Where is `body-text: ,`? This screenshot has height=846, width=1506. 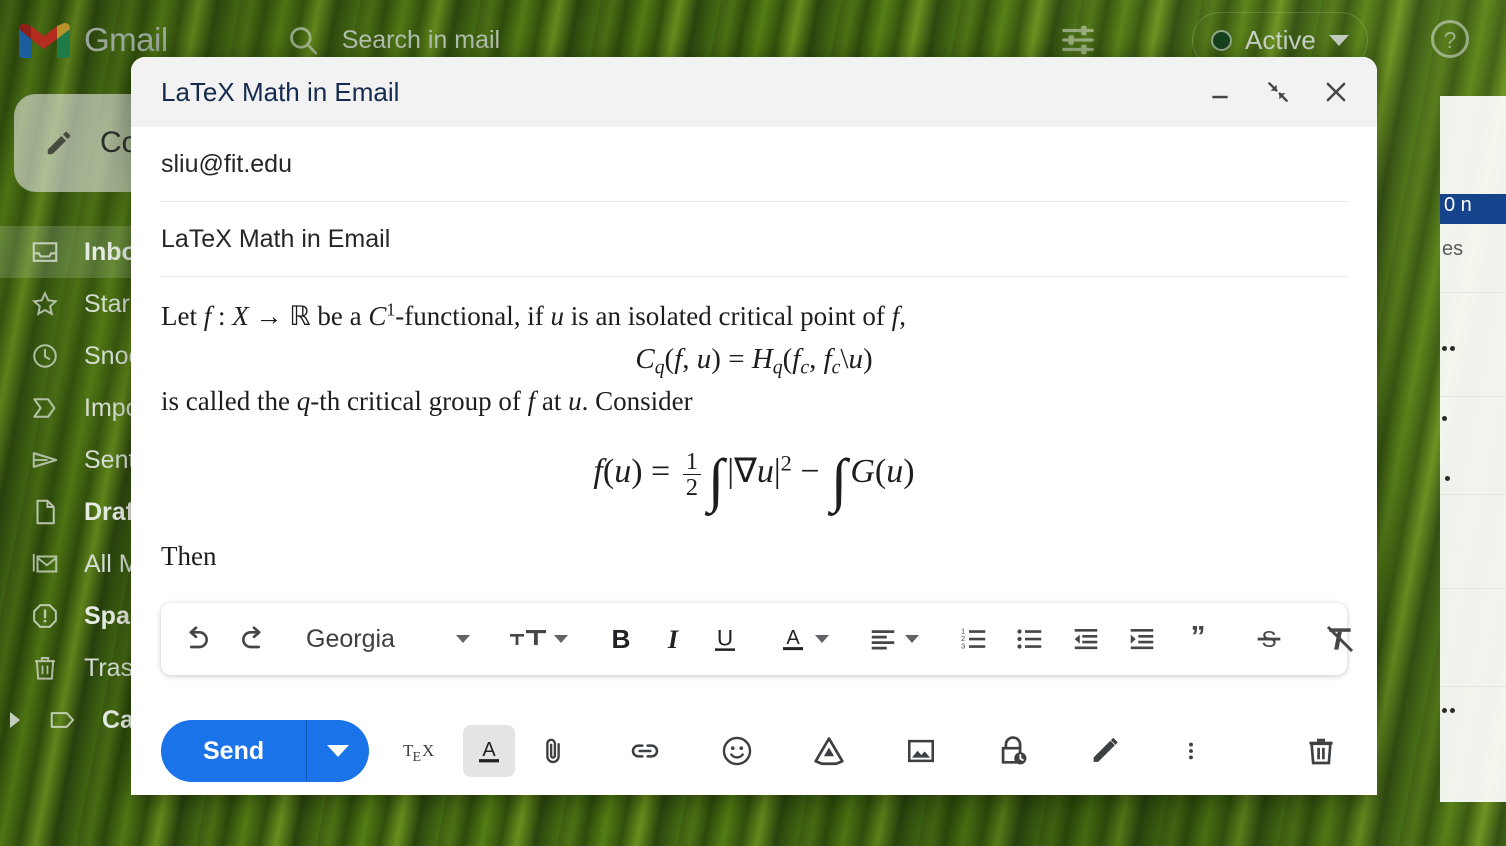 body-text: , is located at coordinates (902, 316).